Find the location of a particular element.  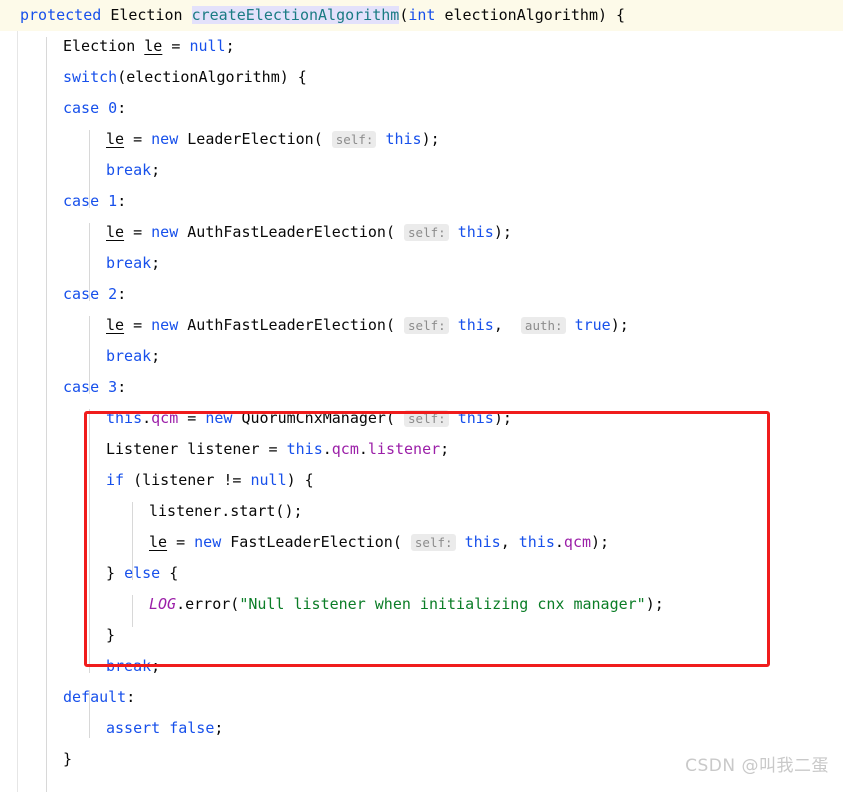

code-line: } is located at coordinates (421, 635).